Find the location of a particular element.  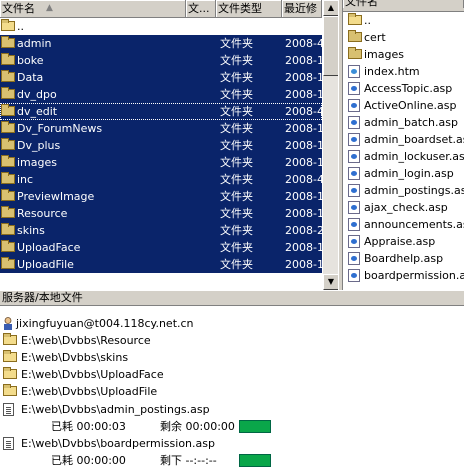

queue-folder-row: E:\web\Dvbbs\UploadFile is located at coordinates (232, 392).